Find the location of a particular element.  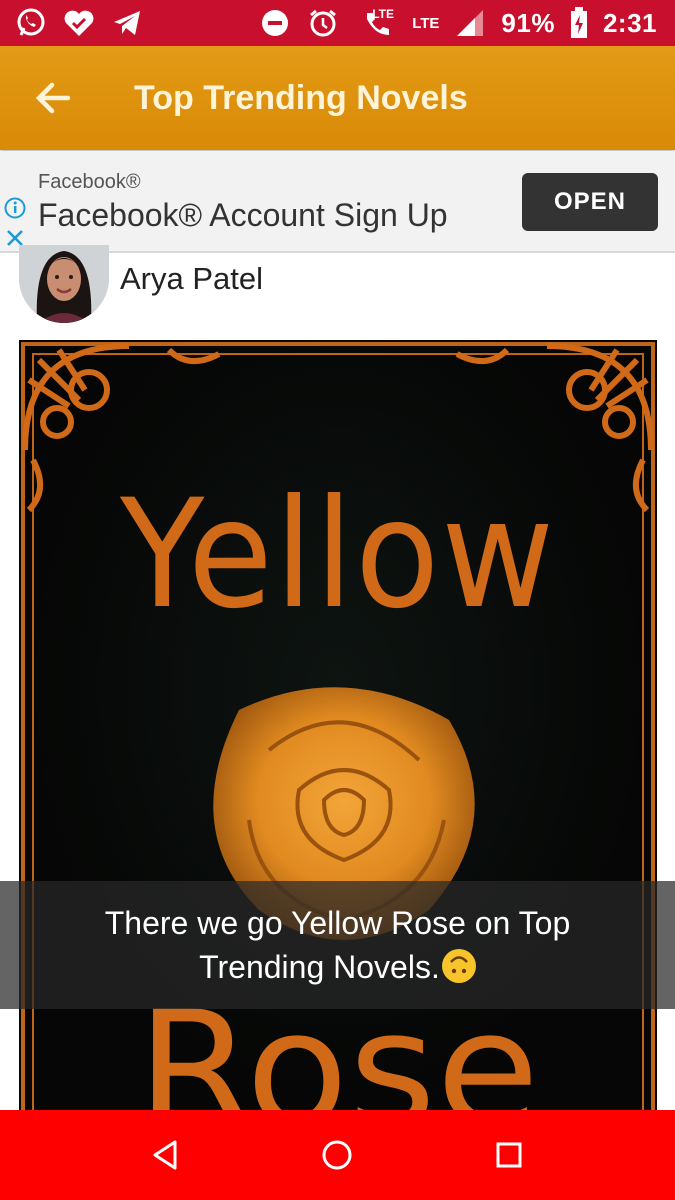

status-left-icons is located at coordinates (79, 23).